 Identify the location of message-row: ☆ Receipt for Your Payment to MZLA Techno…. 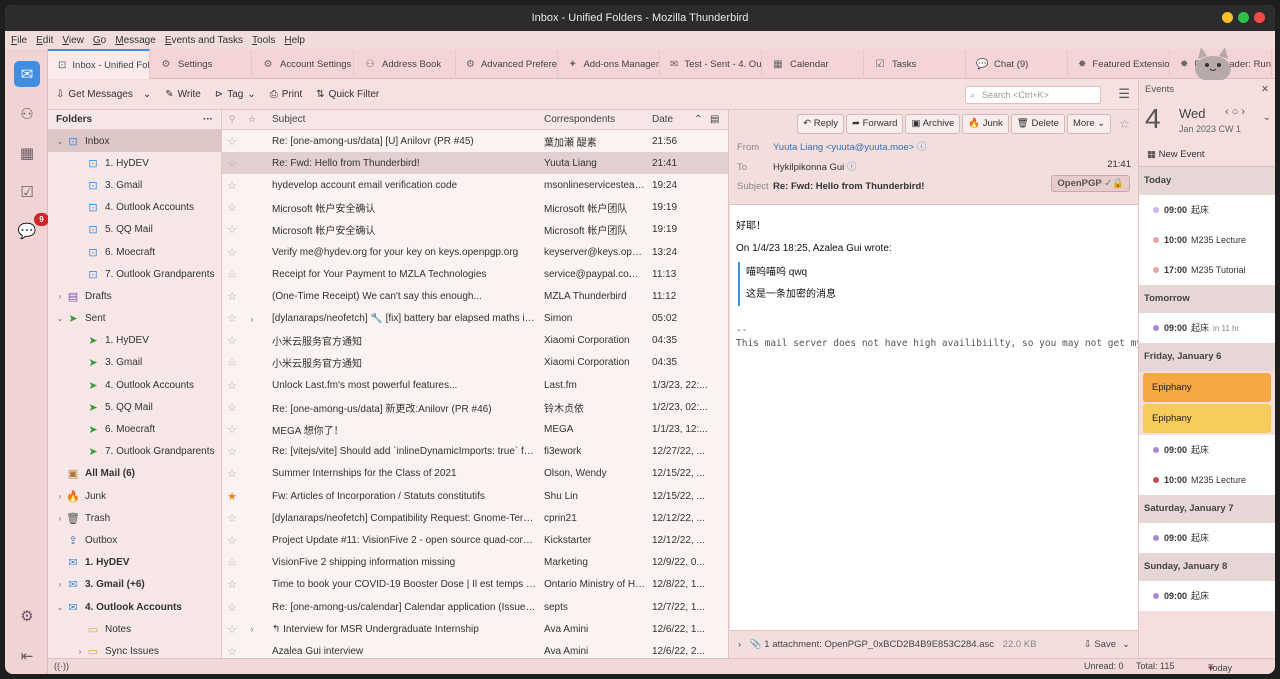
(475, 274).